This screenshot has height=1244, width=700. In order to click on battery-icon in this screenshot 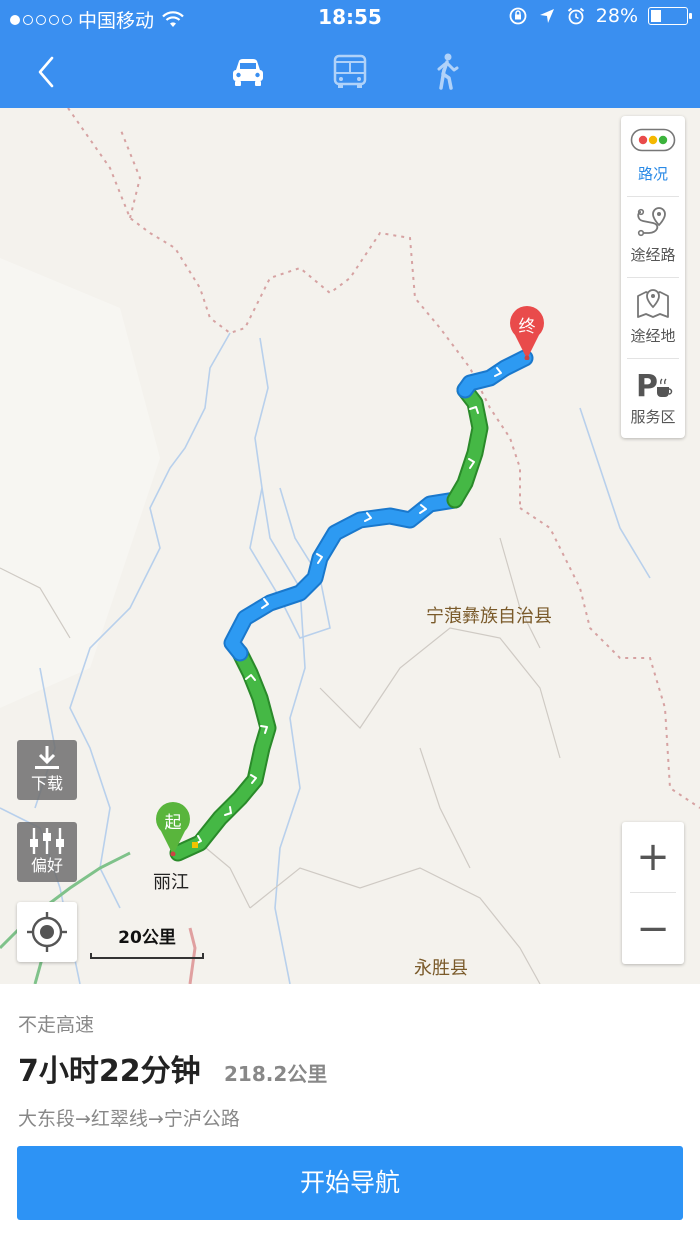, I will do `click(670, 16)`.